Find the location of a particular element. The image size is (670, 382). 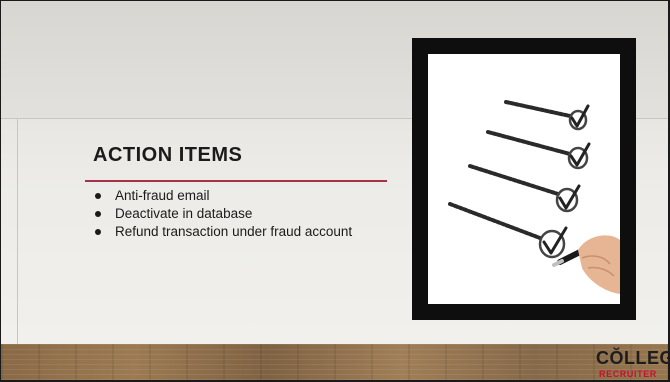

list-item: Refund transaction under fraud account is located at coordinates (235, 231).